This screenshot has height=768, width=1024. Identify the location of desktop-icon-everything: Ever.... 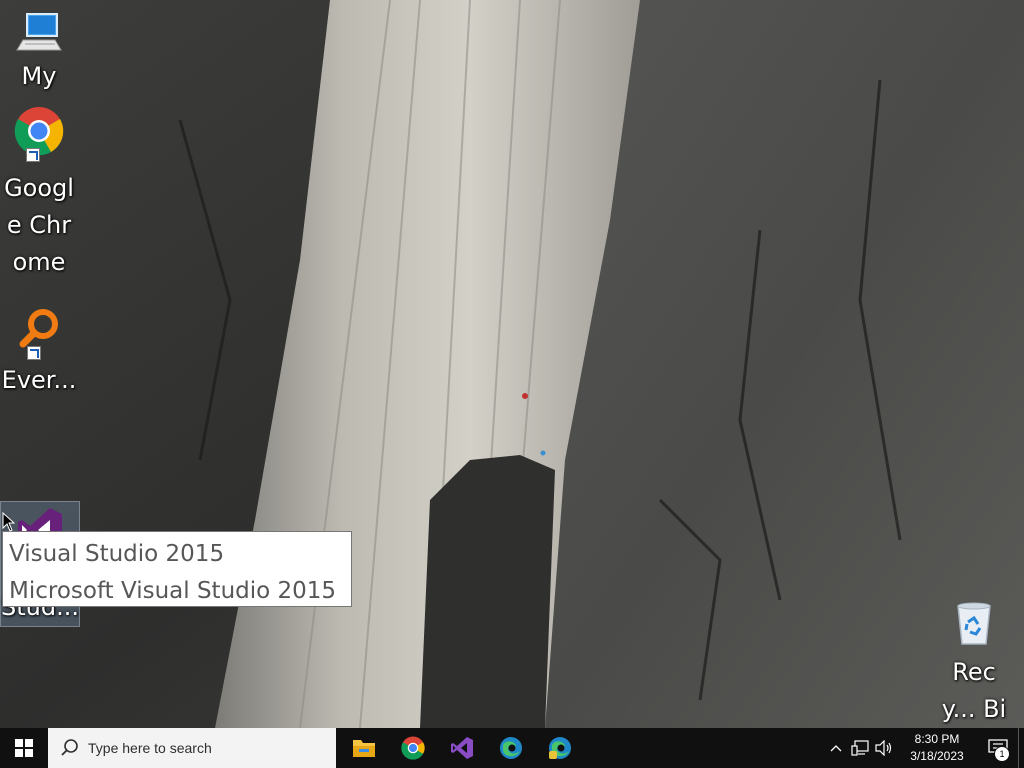
(39, 352).